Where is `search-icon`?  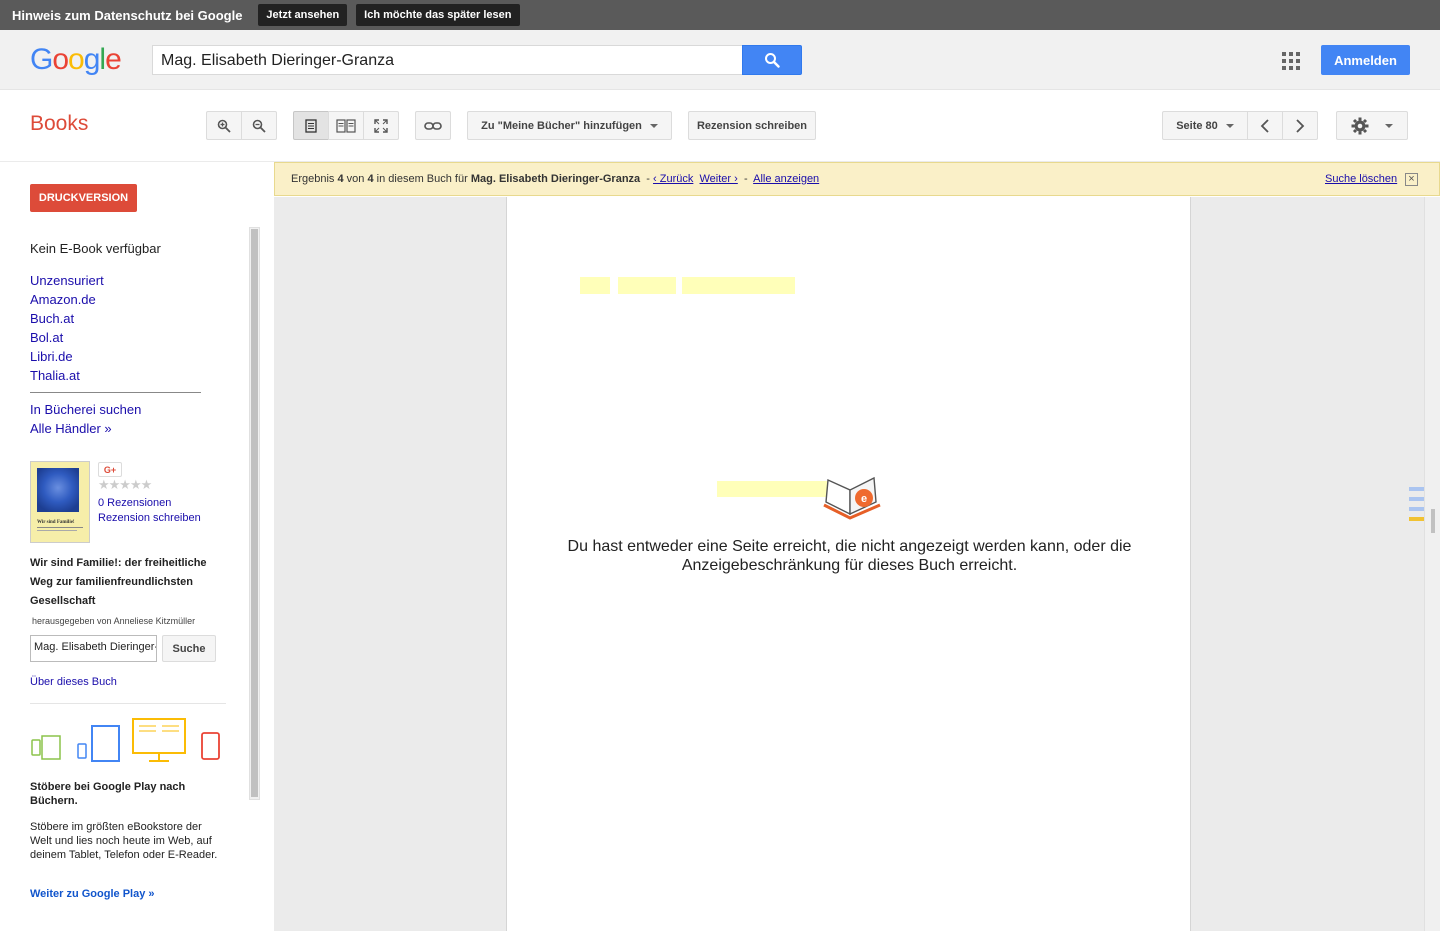 search-icon is located at coordinates (772, 60).